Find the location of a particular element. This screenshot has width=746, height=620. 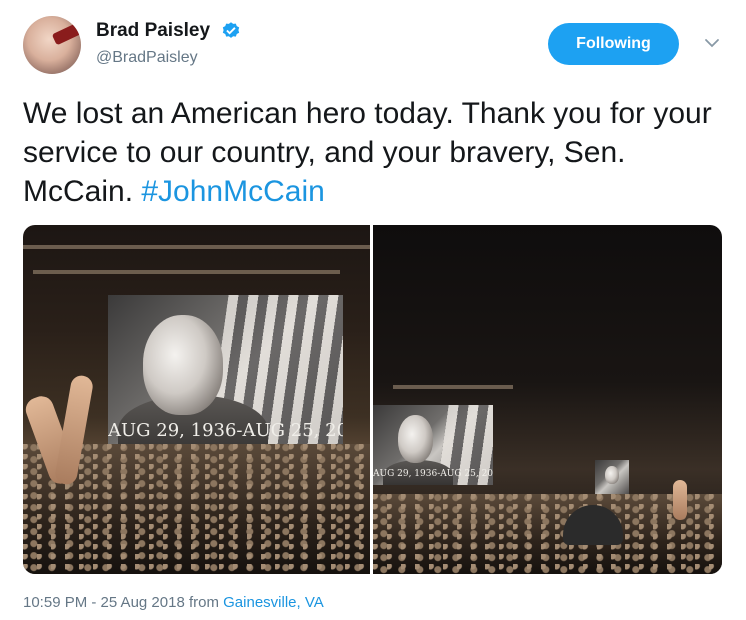

location-link: Gainesville, VA is located at coordinates (273, 602).